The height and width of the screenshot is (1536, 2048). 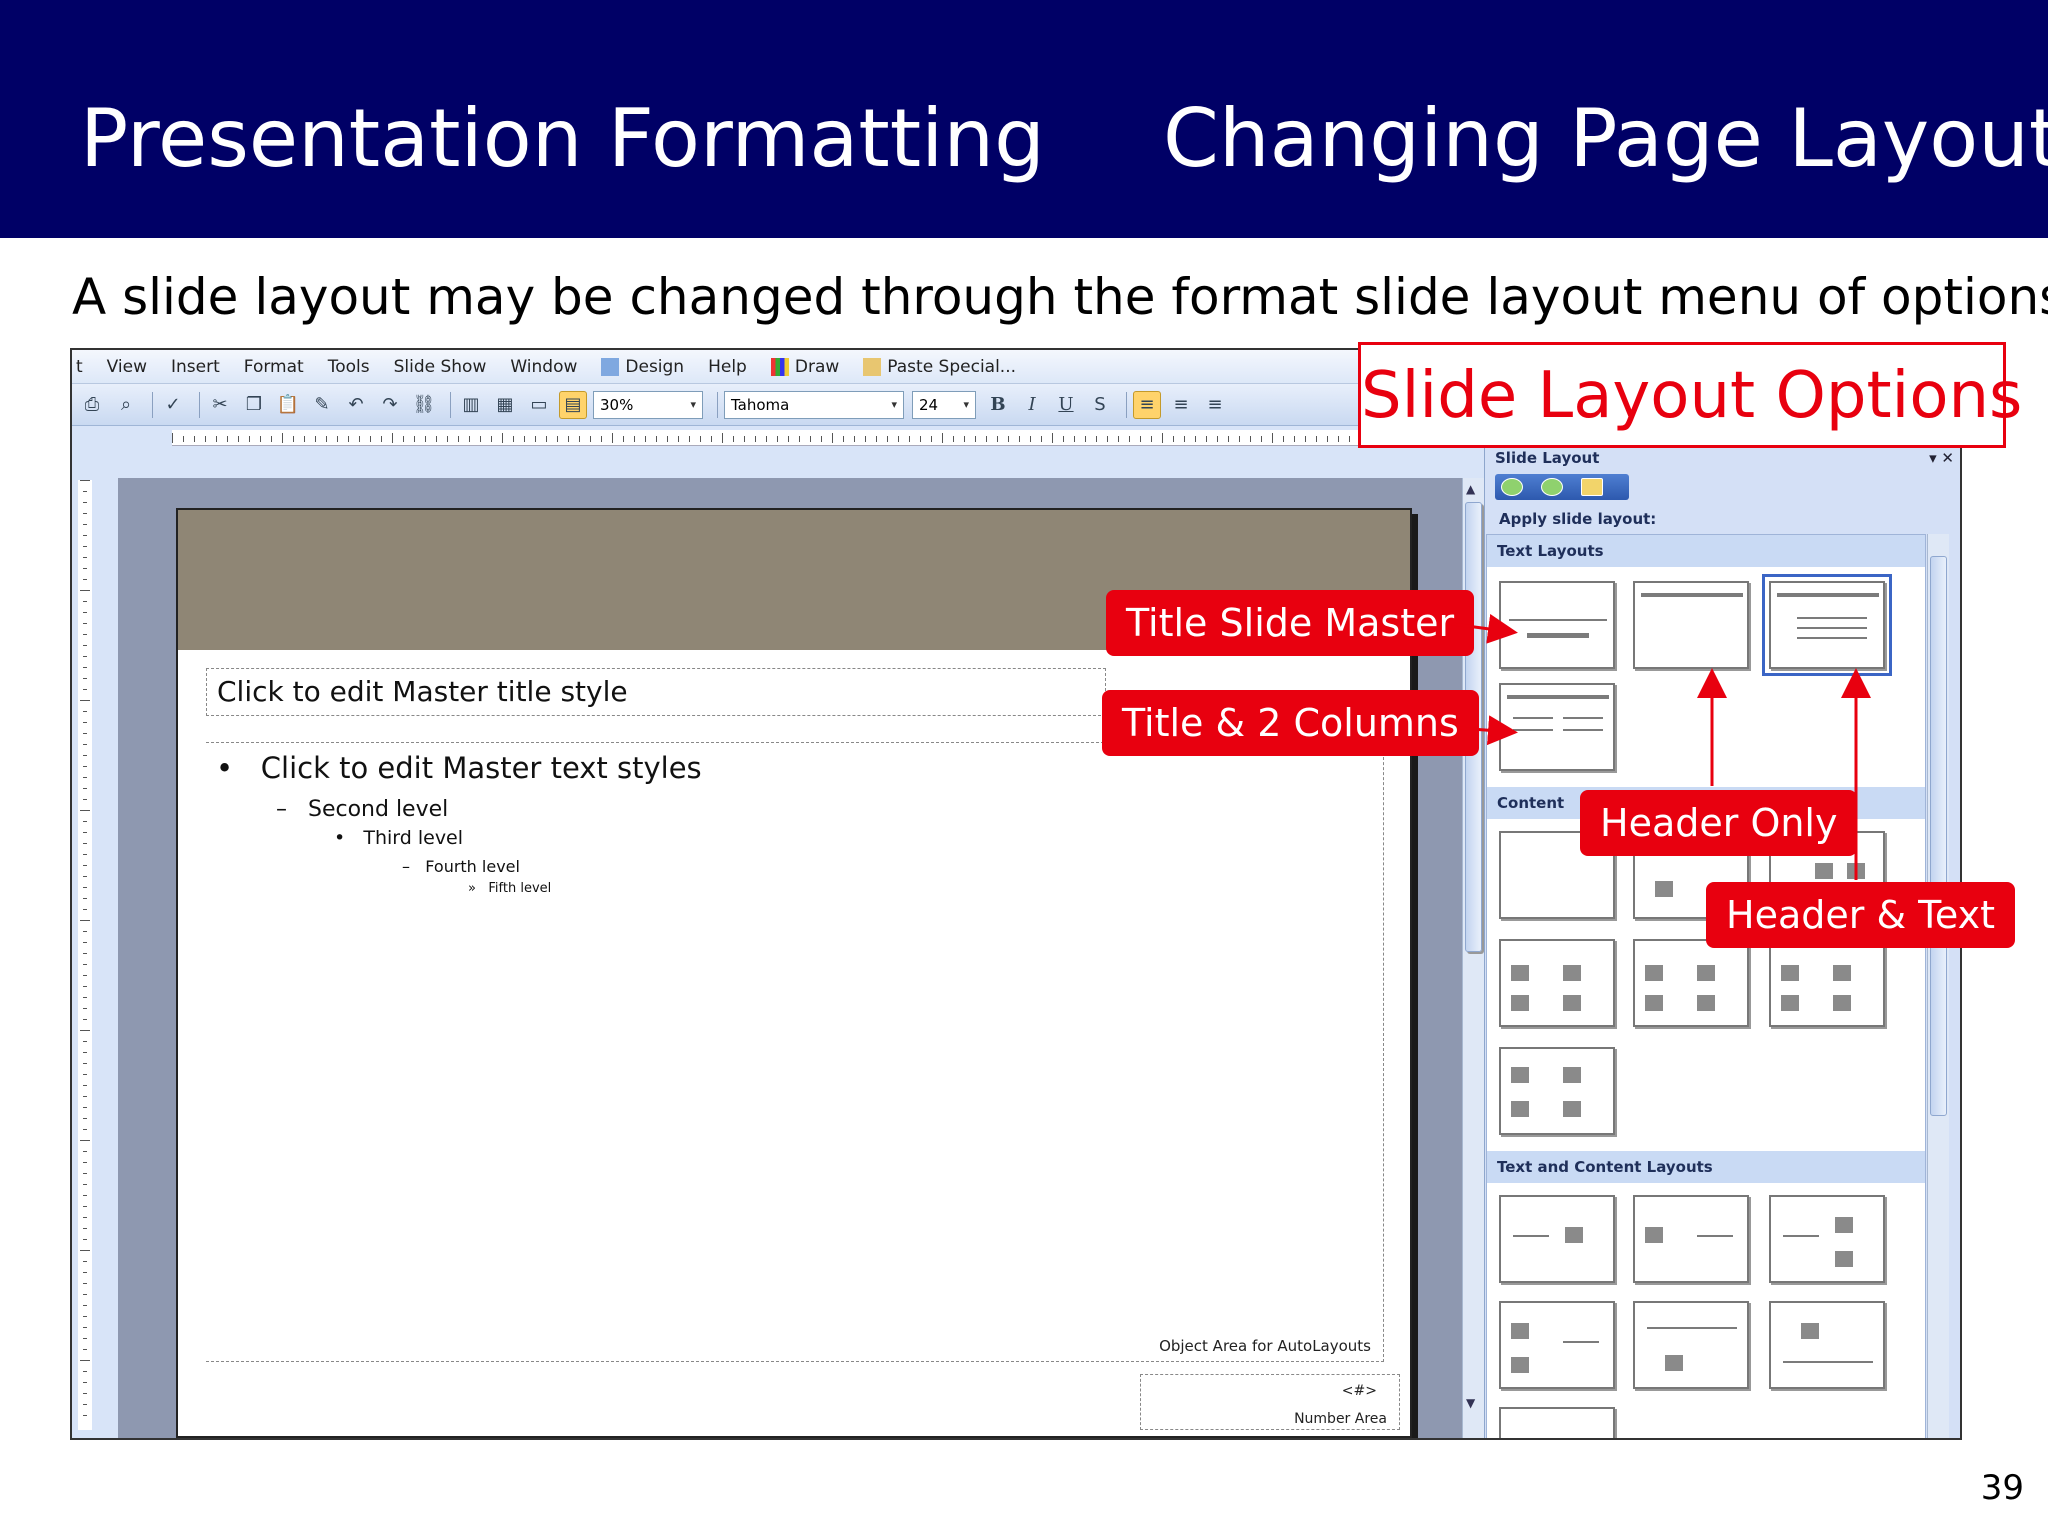 What do you see at coordinates (79, 367) in the screenshot?
I see `menu-partial: t` at bounding box center [79, 367].